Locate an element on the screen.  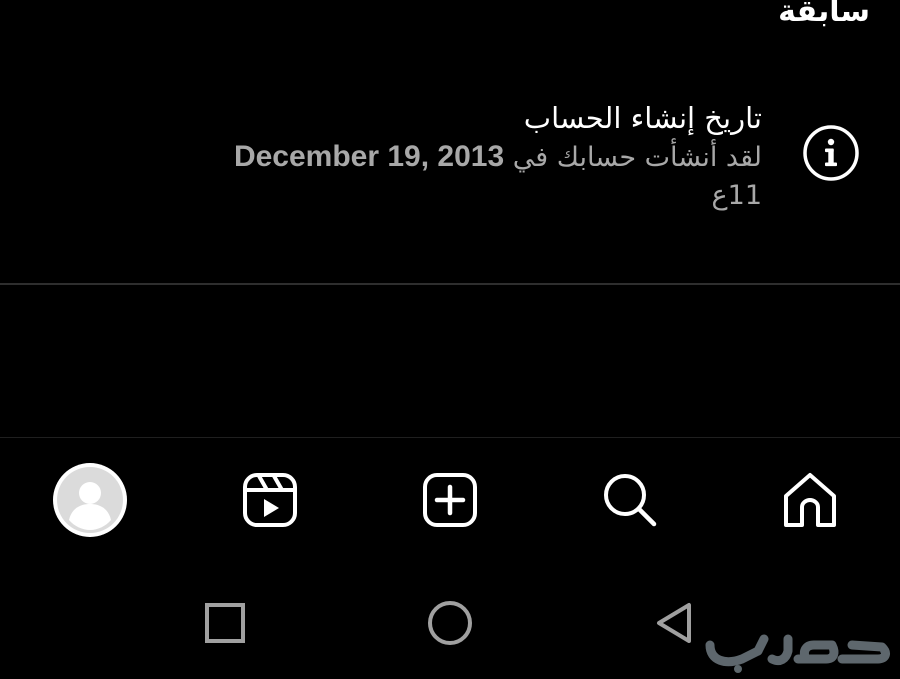
account-created-title: تاريخ إنشاء الحساب is located at coordinates (642, 118).